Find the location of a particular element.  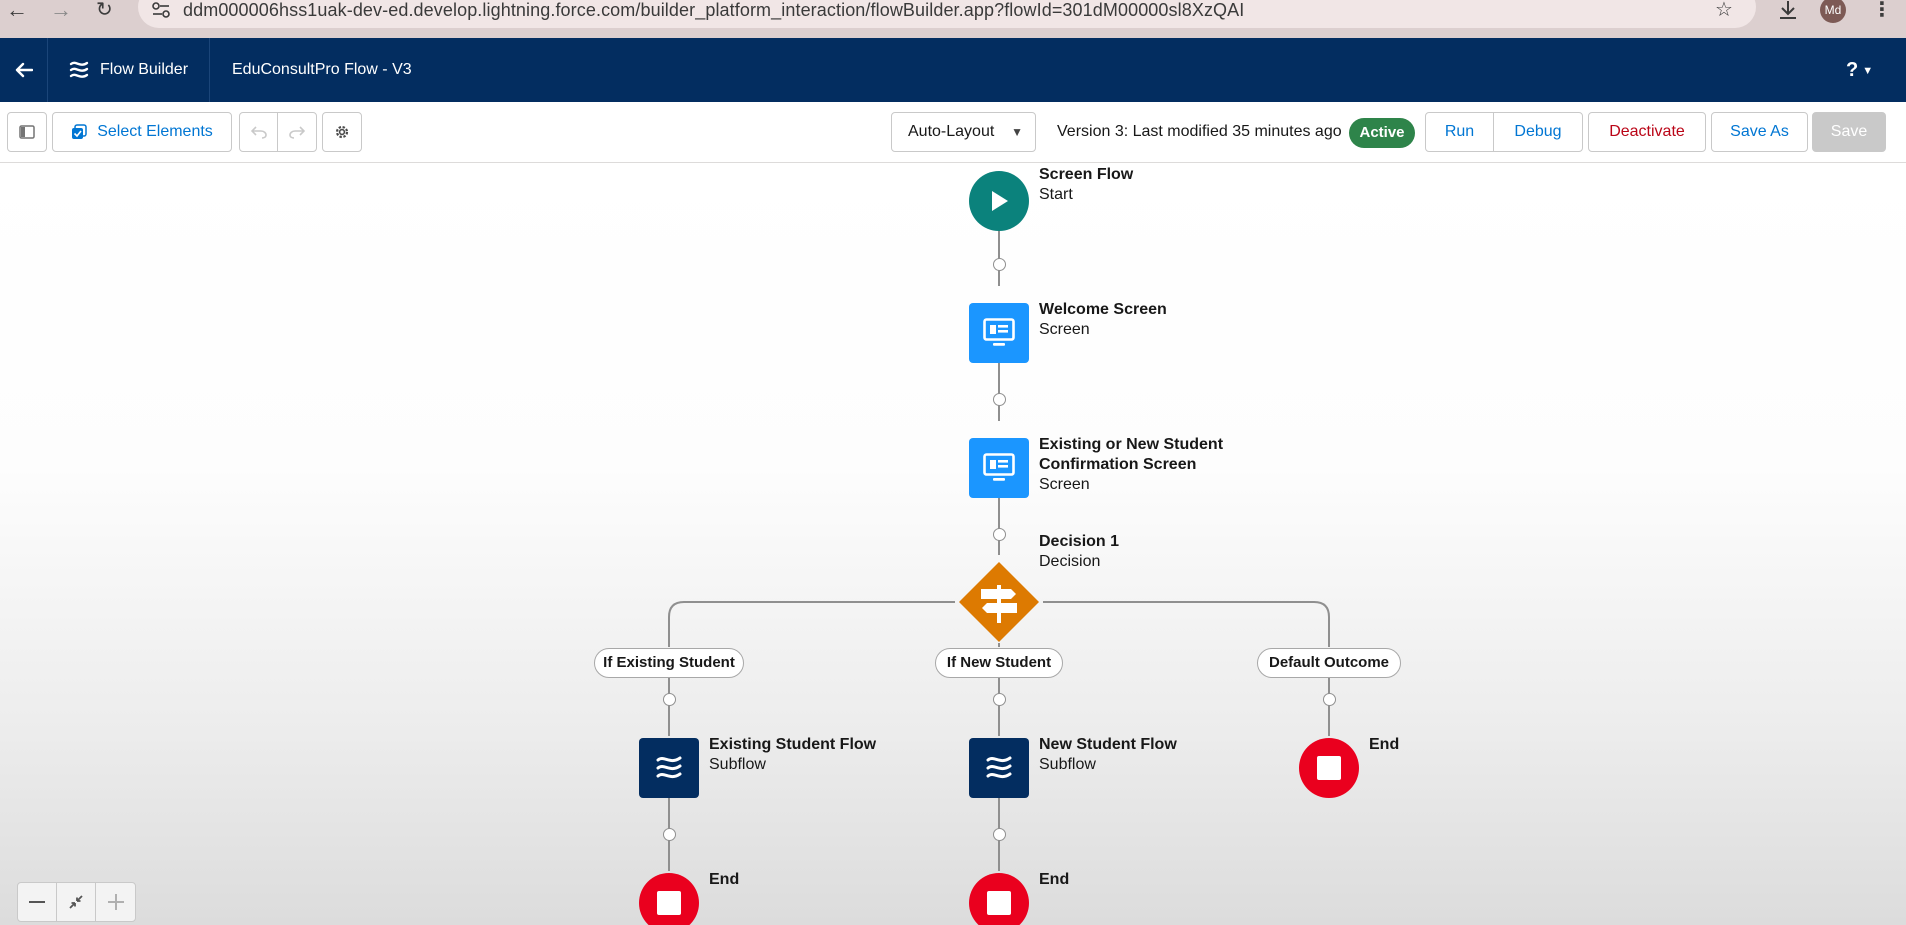

run-button: Run is located at coordinates (1460, 132).